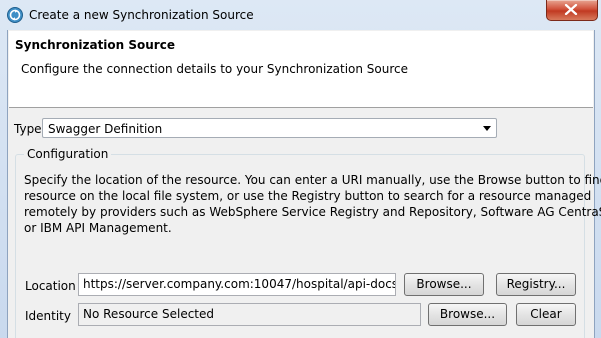  What do you see at coordinates (141, 15) in the screenshot?
I see `window-title: Create a new Synchronization Source` at bounding box center [141, 15].